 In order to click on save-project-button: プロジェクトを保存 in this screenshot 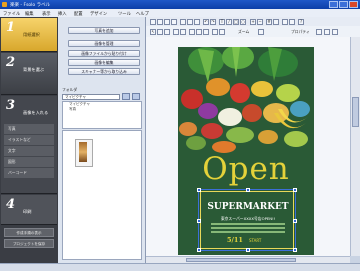, I will do `click(29, 243)`.